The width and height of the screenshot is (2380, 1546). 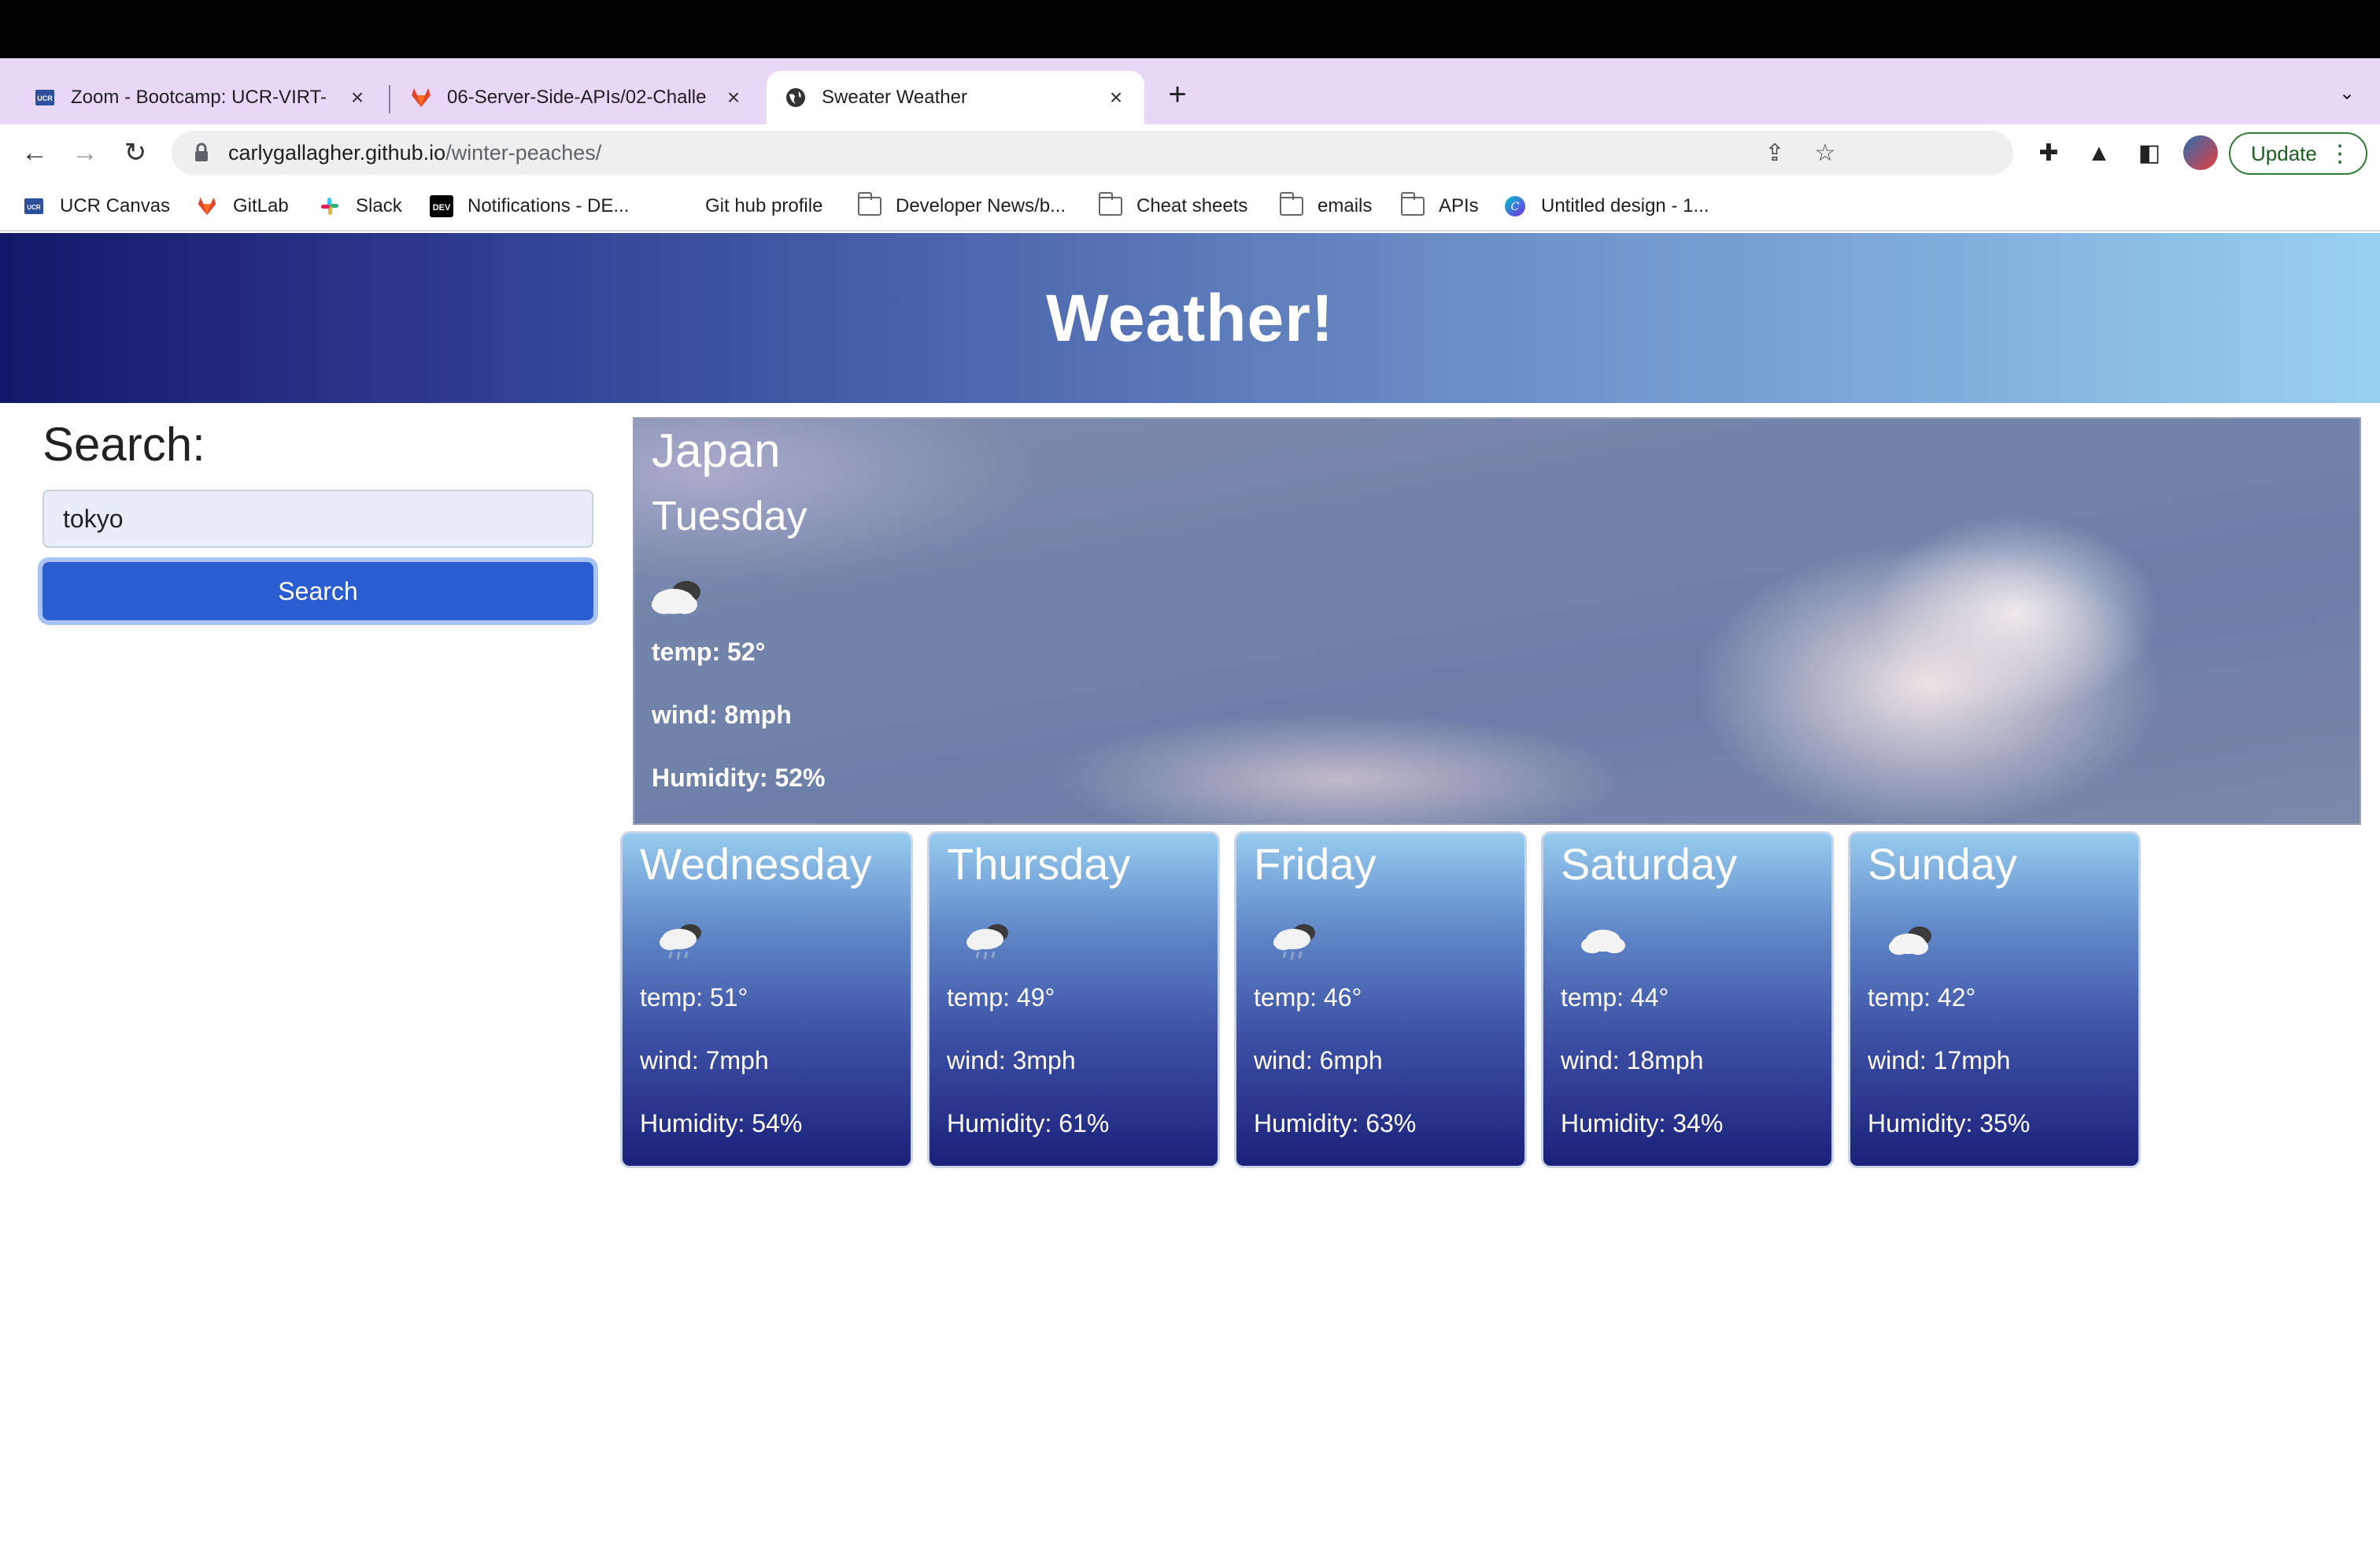 I want to click on ucr-icon: UCR, so click(x=34, y=206).